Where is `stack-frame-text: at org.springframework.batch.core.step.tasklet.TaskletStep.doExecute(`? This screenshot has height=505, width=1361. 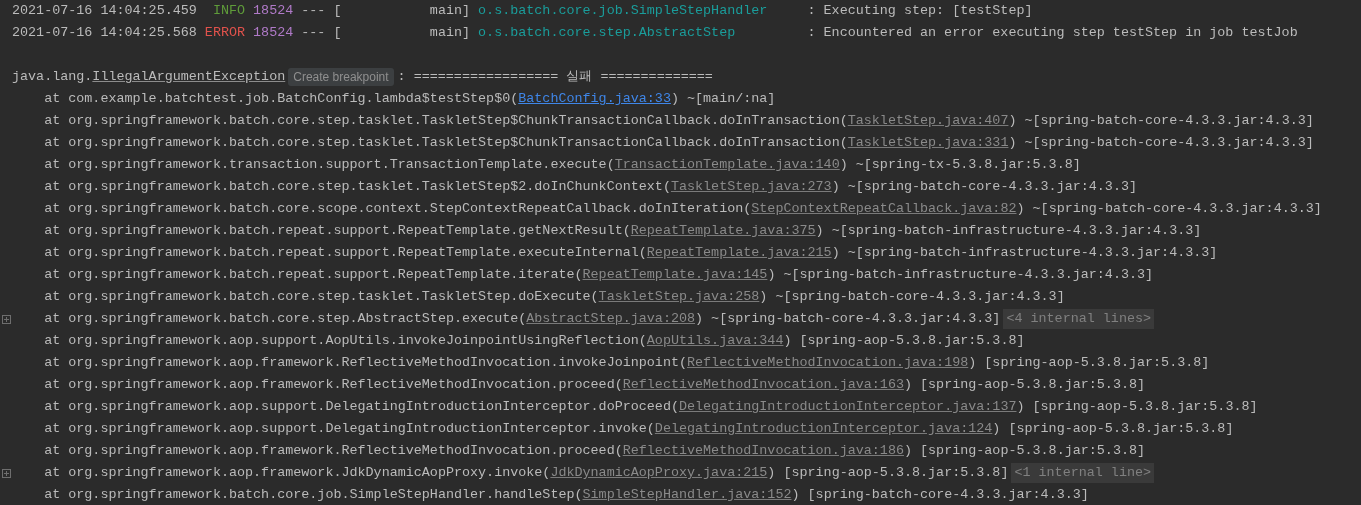
stack-frame-text: at org.springframework.batch.core.step.tasklet.TaskletStep.doExecute( is located at coordinates (321, 297).